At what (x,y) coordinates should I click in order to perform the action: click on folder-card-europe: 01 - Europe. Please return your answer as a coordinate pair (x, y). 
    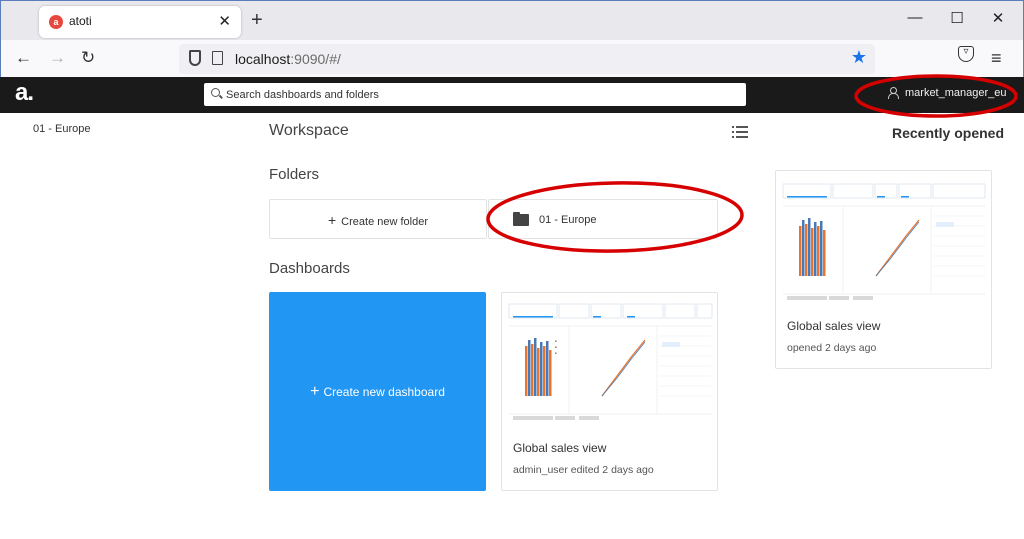
    Looking at the image, I should click on (603, 219).